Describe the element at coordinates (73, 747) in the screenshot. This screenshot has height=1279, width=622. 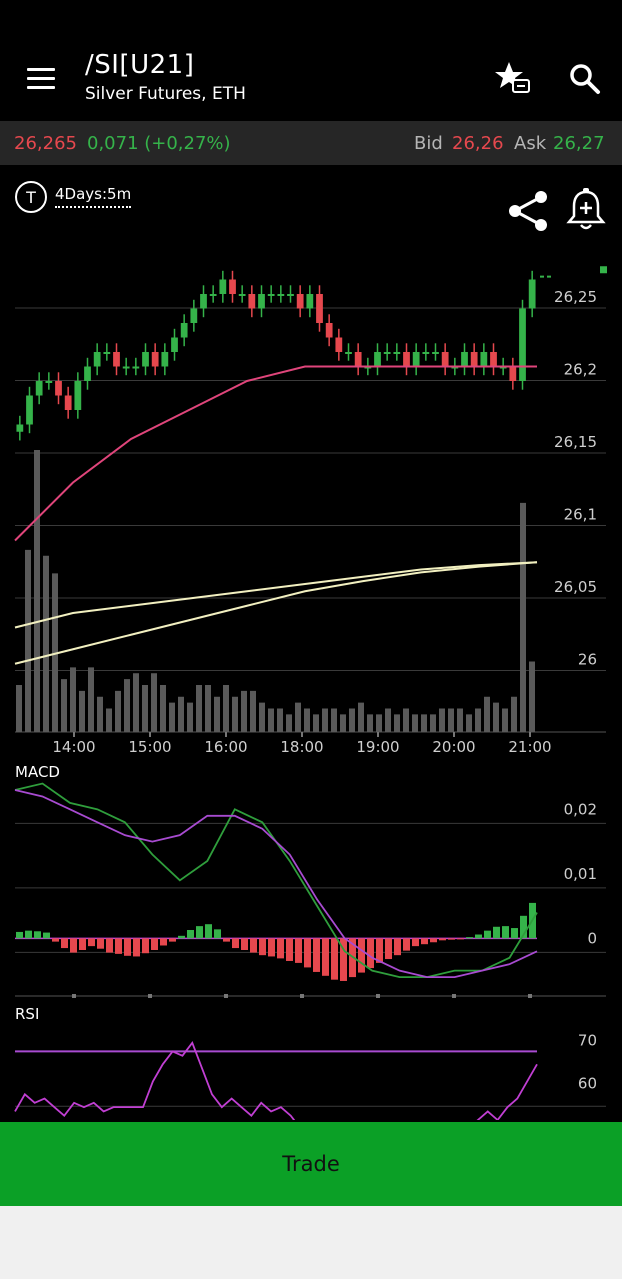
I see `time-tick-label: 14:00` at that location.